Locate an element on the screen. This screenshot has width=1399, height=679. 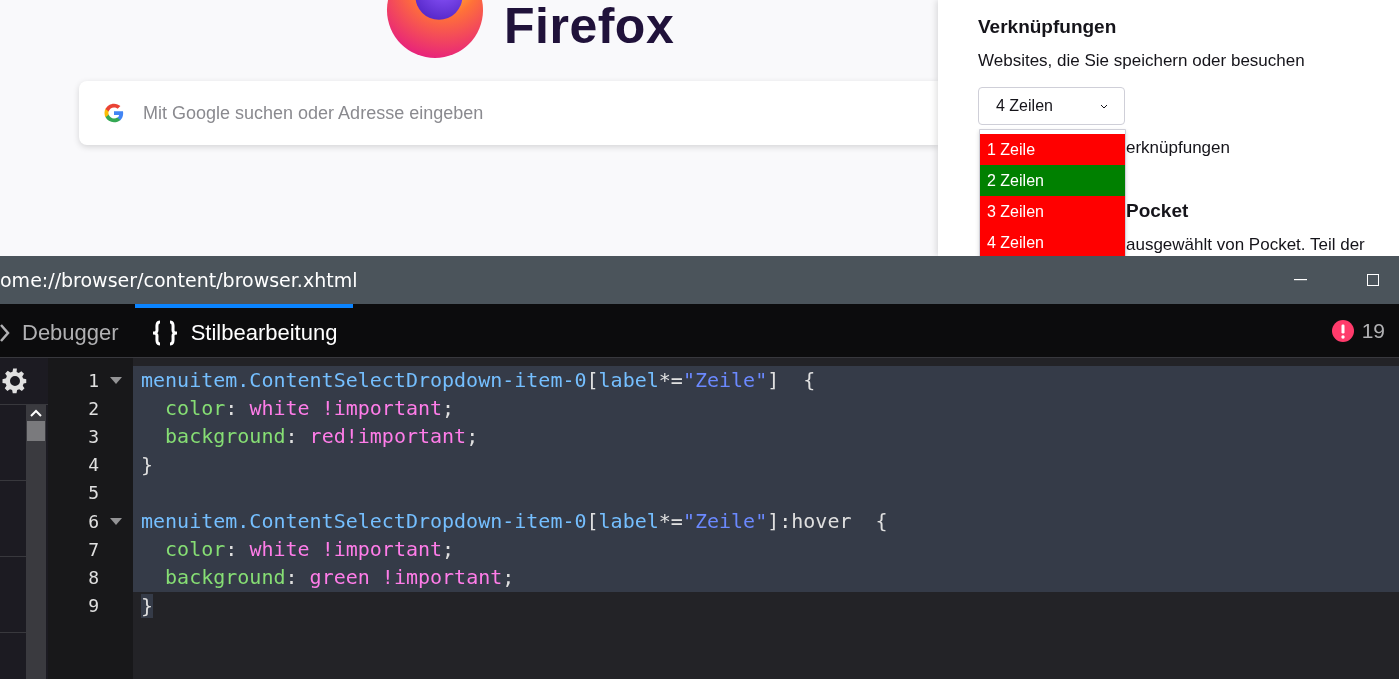
option-label: erknüpfungen is located at coordinates (1178, 148).